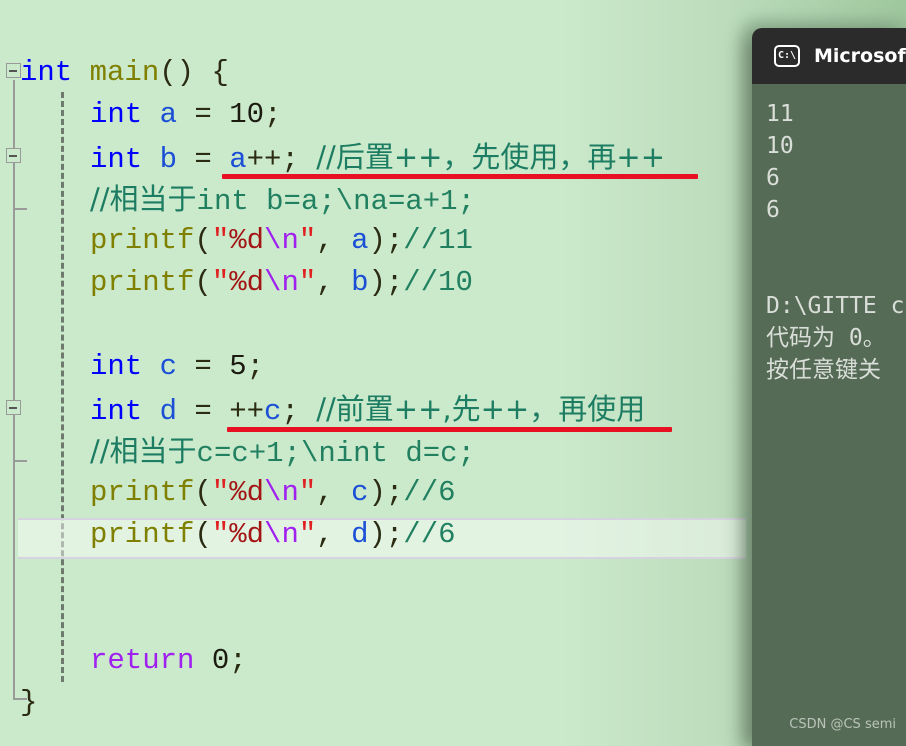 This screenshot has width=906, height=746. Describe the element at coordinates (826, 338) in the screenshot. I see `console-output-line: 代码为 0。` at that location.